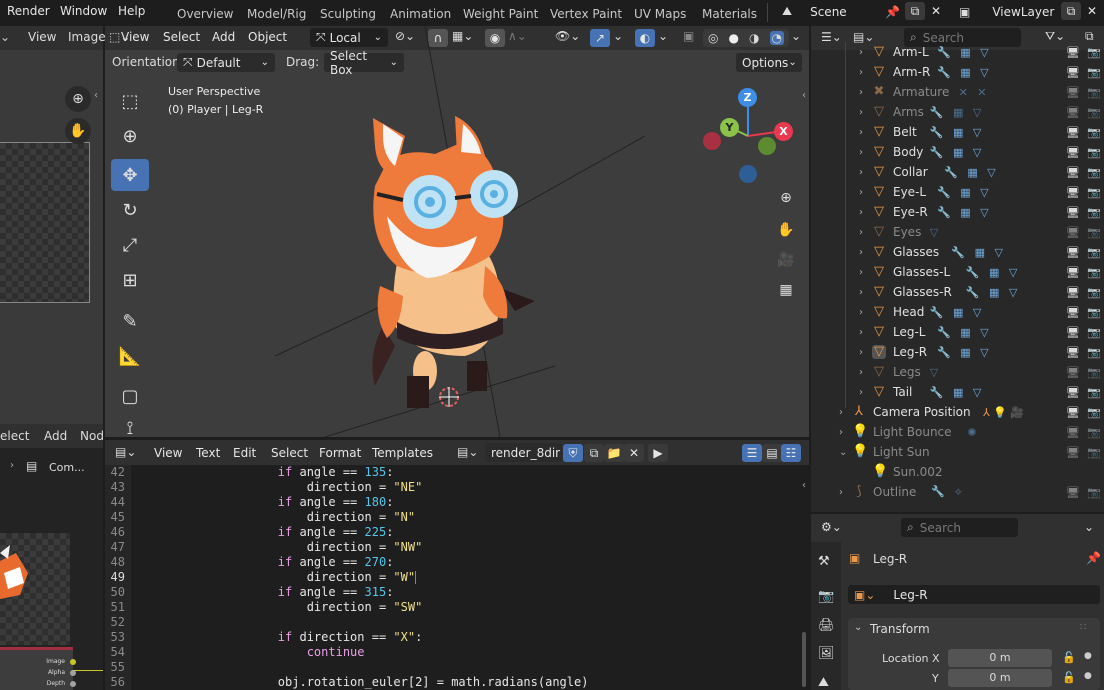  I want to click on code-line: 48 if angle == 270:, so click(450, 562).